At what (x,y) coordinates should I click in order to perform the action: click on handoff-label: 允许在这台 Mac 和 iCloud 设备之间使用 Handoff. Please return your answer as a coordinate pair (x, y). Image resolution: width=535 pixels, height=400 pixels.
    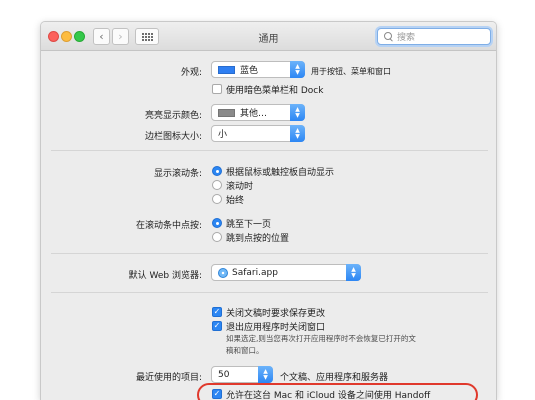
    Looking at the image, I should click on (328, 395).